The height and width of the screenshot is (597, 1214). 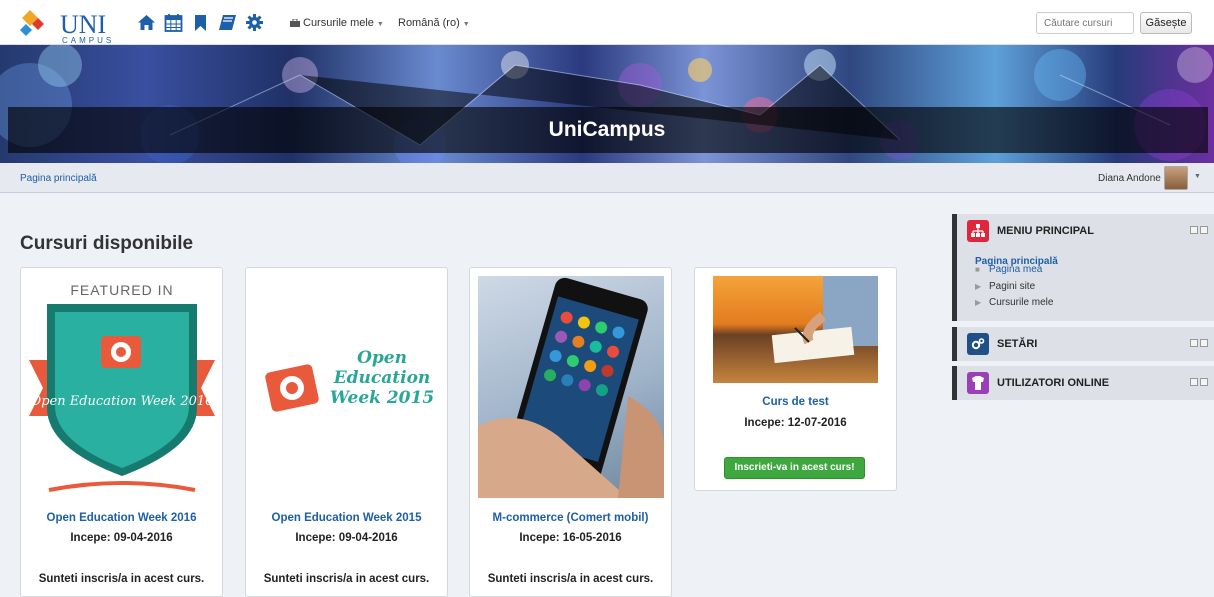 What do you see at coordinates (1053, 383) in the screenshot?
I see `block-title: UTILIZATORI ONLINE` at bounding box center [1053, 383].